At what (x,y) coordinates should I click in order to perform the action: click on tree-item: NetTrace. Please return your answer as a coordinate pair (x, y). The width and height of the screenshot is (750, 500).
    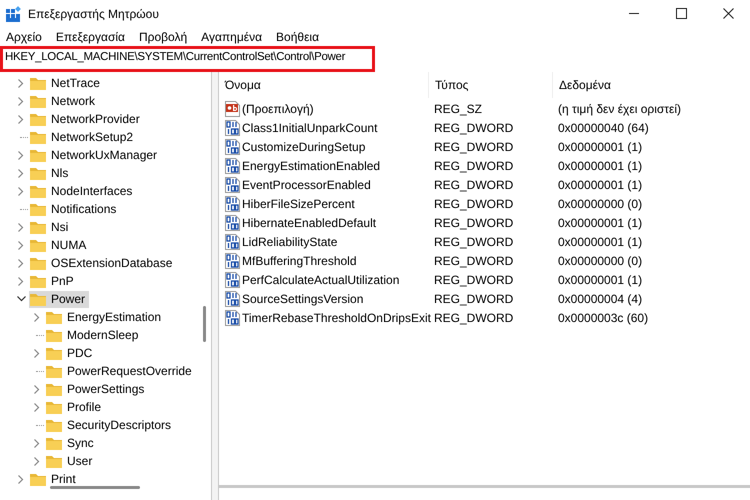
    Looking at the image, I should click on (66, 83).